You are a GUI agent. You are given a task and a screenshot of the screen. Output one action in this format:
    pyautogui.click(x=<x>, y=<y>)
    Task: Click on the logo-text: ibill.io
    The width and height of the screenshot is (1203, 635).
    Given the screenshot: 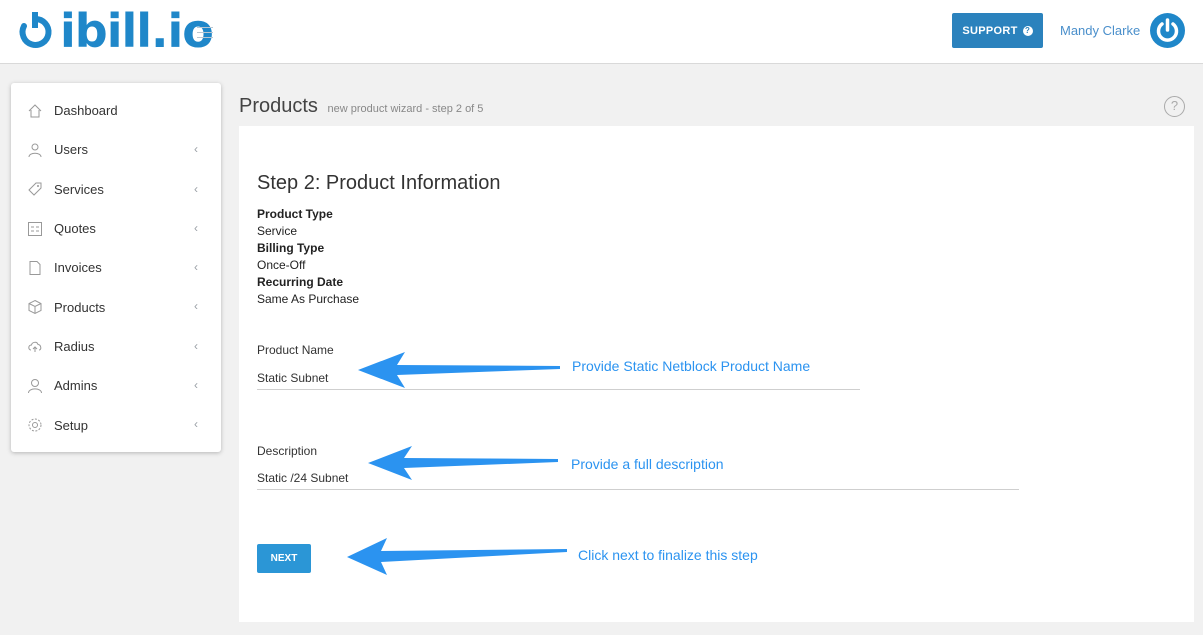 What is the action you would take?
    pyautogui.click(x=137, y=31)
    